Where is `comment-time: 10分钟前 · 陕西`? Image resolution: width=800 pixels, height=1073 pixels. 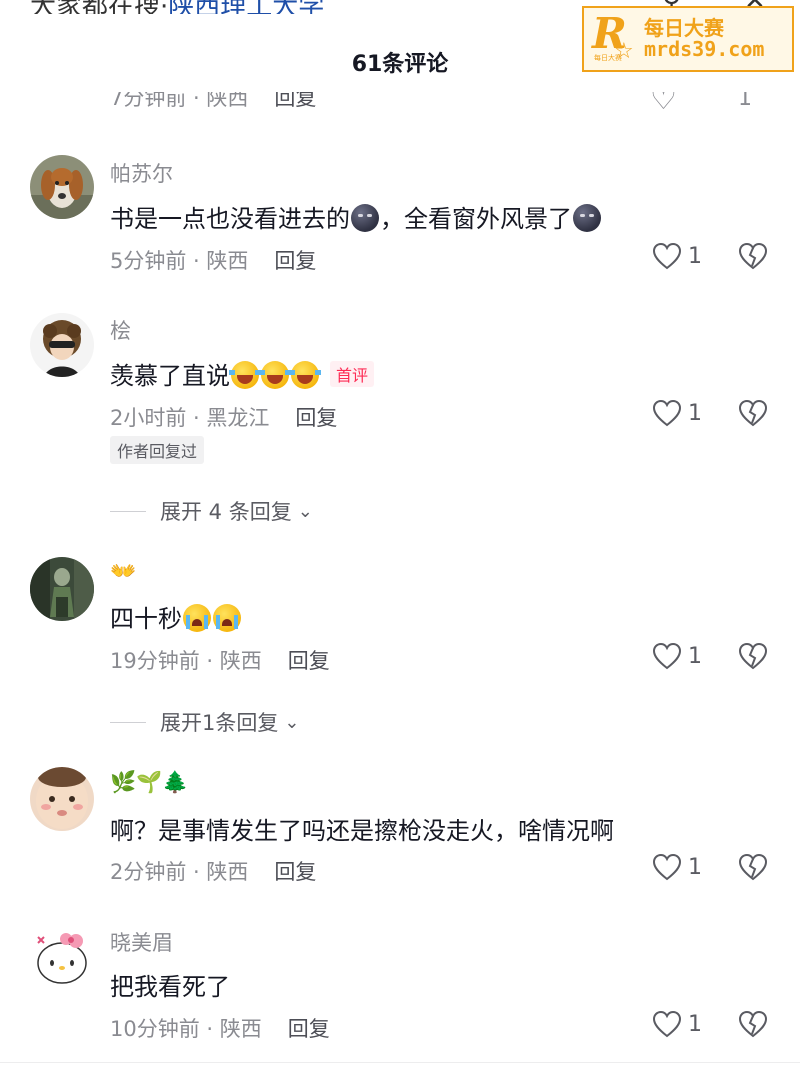 comment-time: 10分钟前 · 陕西 is located at coordinates (186, 1029).